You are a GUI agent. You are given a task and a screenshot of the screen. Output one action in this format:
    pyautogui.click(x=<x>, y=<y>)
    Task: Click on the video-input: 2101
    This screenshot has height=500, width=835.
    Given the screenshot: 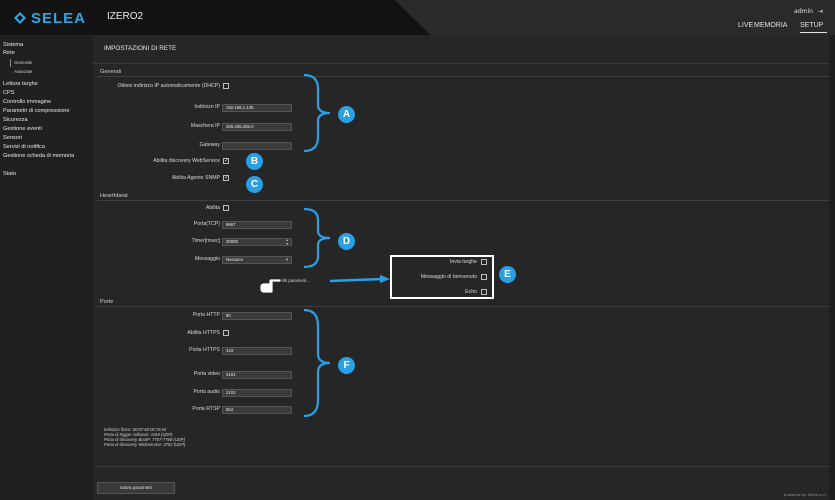 What is the action you would take?
    pyautogui.click(x=257, y=375)
    